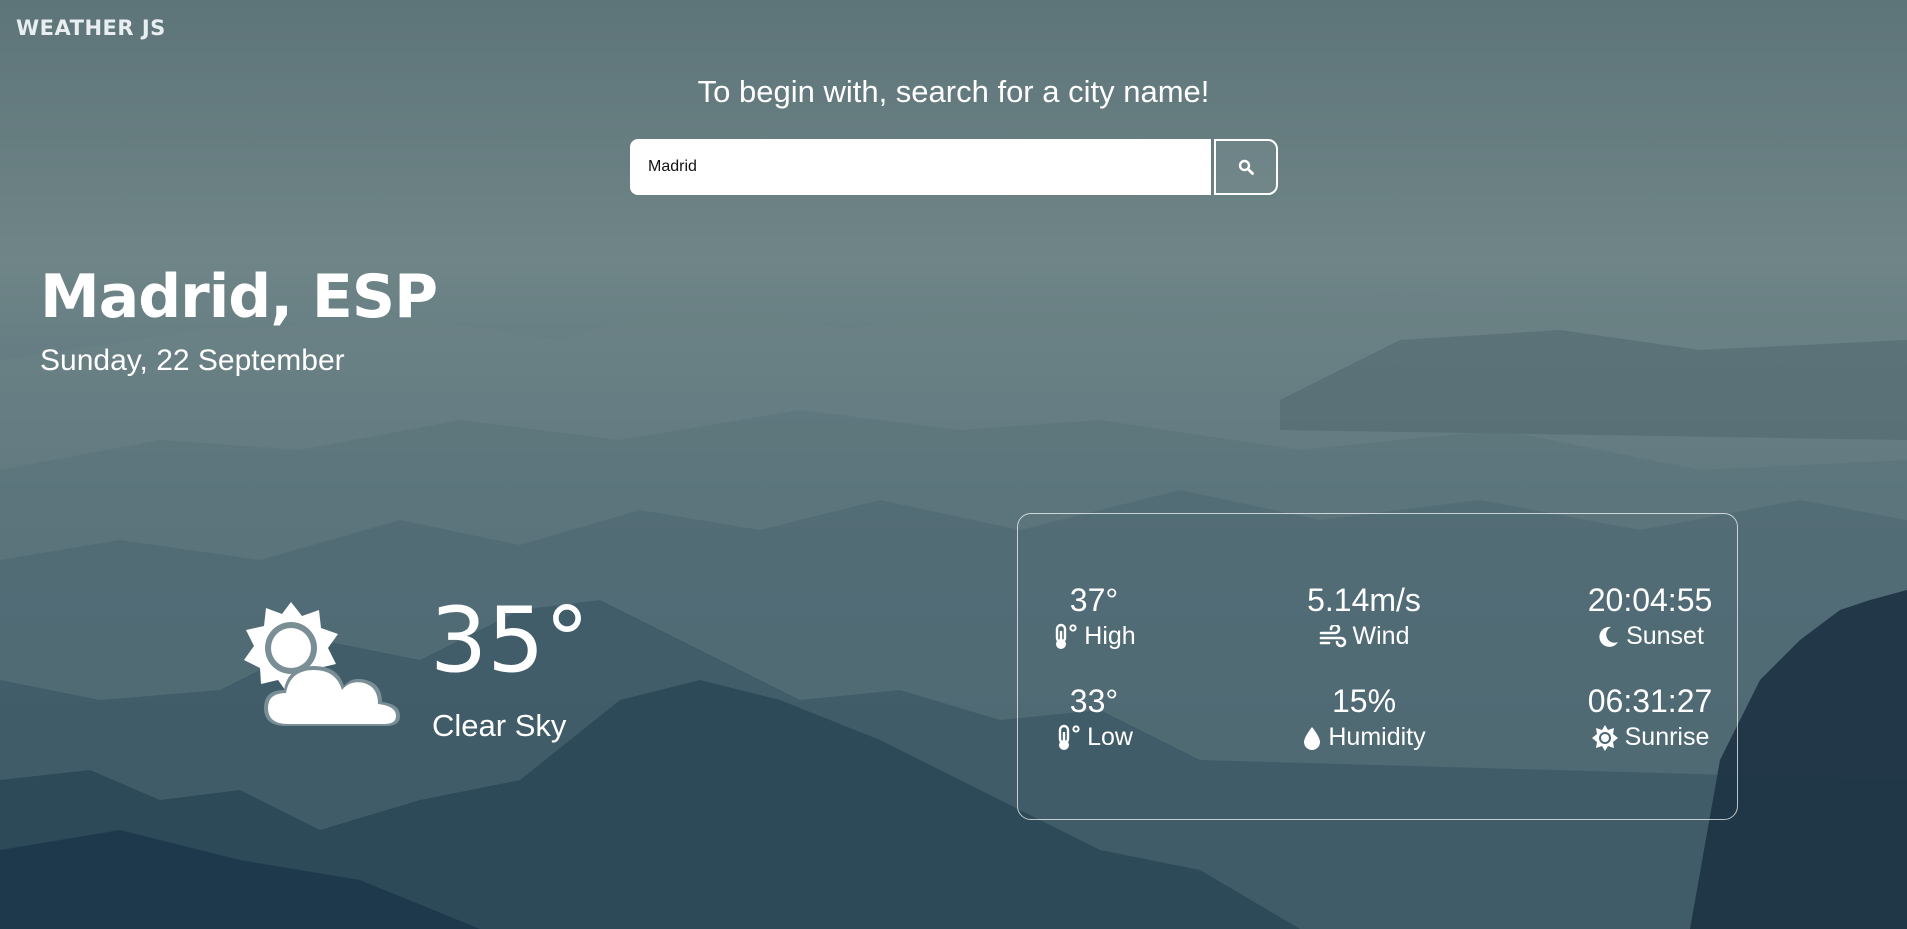 This screenshot has width=1907, height=929. I want to click on search-button, so click(1246, 167).